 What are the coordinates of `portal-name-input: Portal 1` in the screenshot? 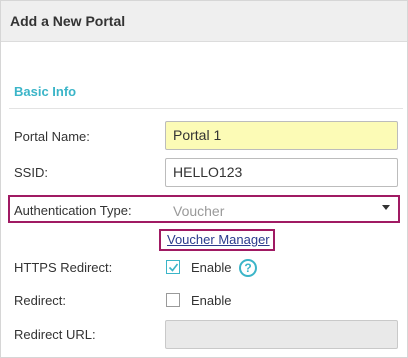 It's located at (281, 135).